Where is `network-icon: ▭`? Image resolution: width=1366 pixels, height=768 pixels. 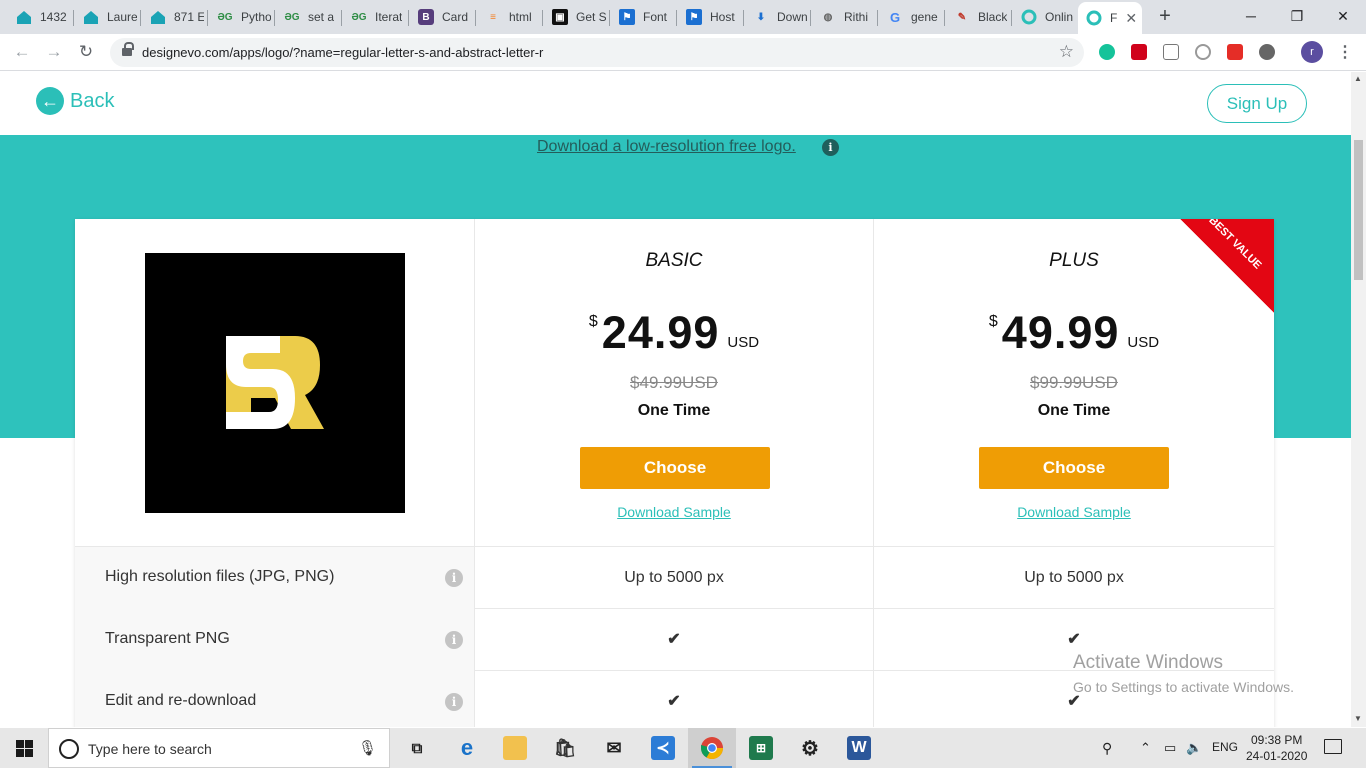
network-icon: ▭ is located at coordinates (1170, 748).